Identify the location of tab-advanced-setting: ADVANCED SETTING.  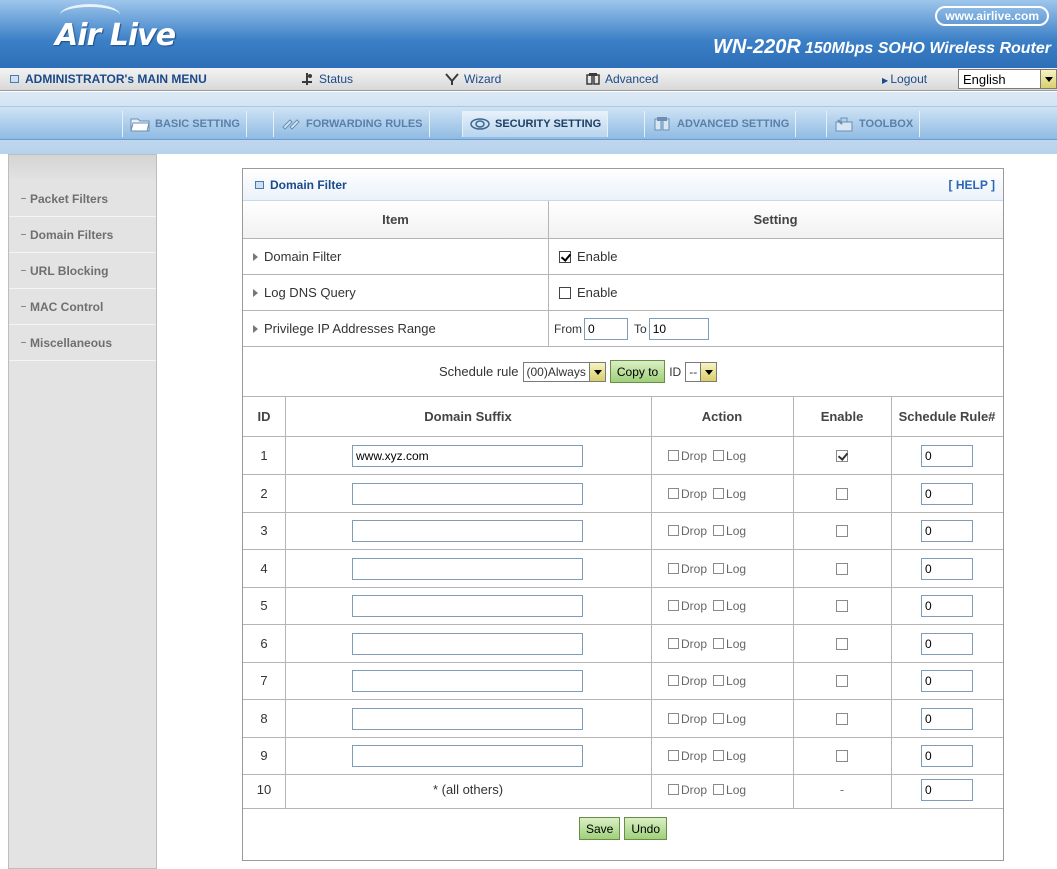
(720, 124).